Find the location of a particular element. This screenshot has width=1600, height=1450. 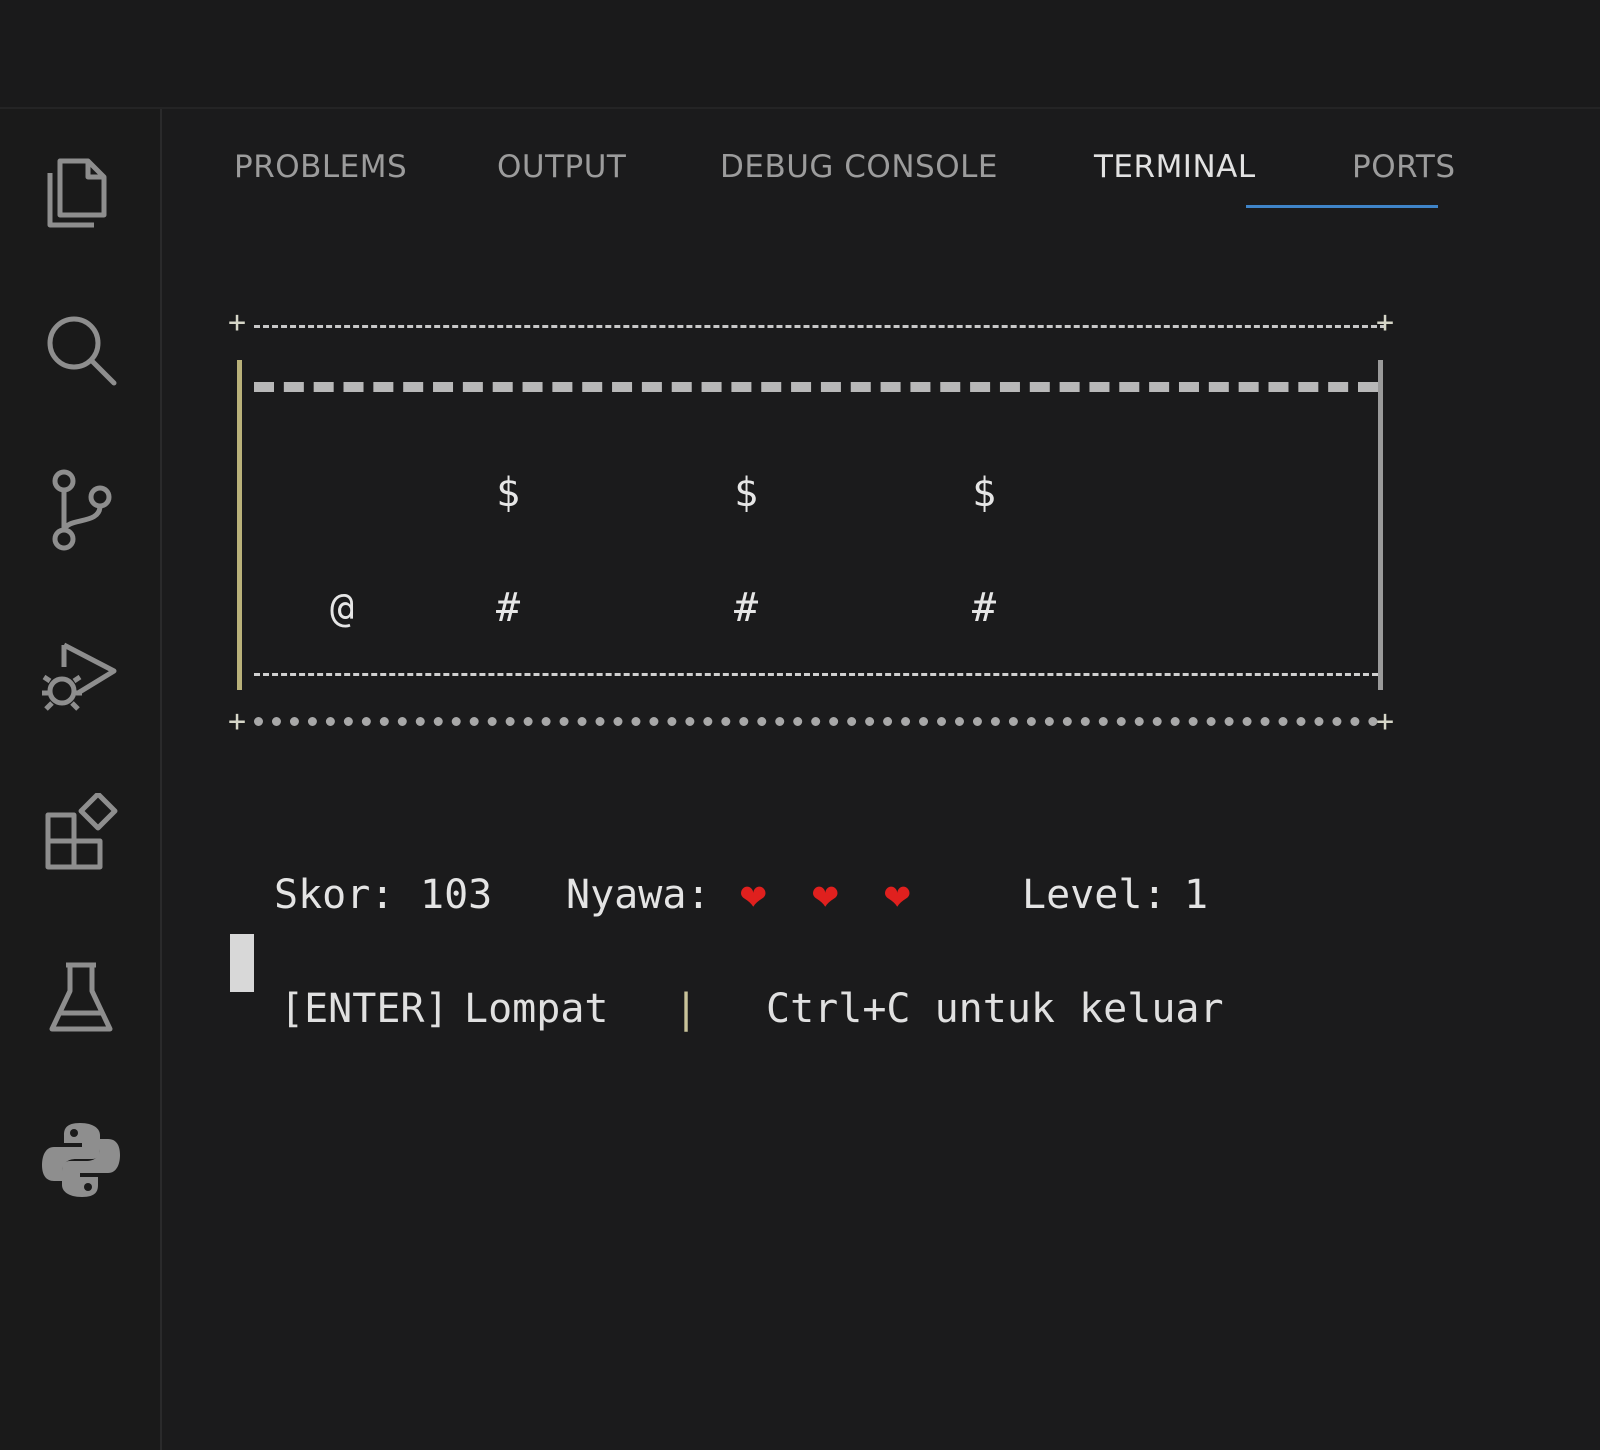

flask-icon is located at coordinates (81, 998).